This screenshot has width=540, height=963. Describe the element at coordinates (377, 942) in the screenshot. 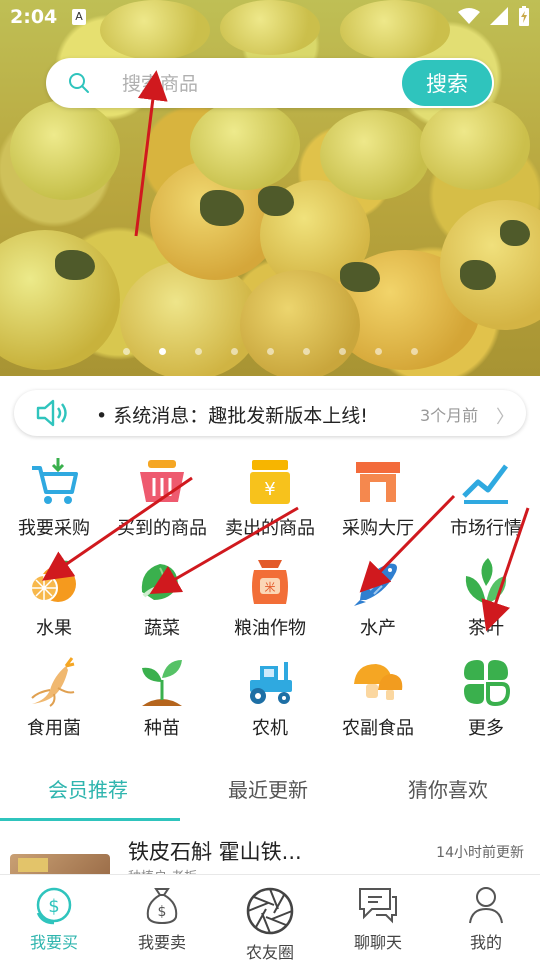

I see `nav-label: 聊聊天` at that location.